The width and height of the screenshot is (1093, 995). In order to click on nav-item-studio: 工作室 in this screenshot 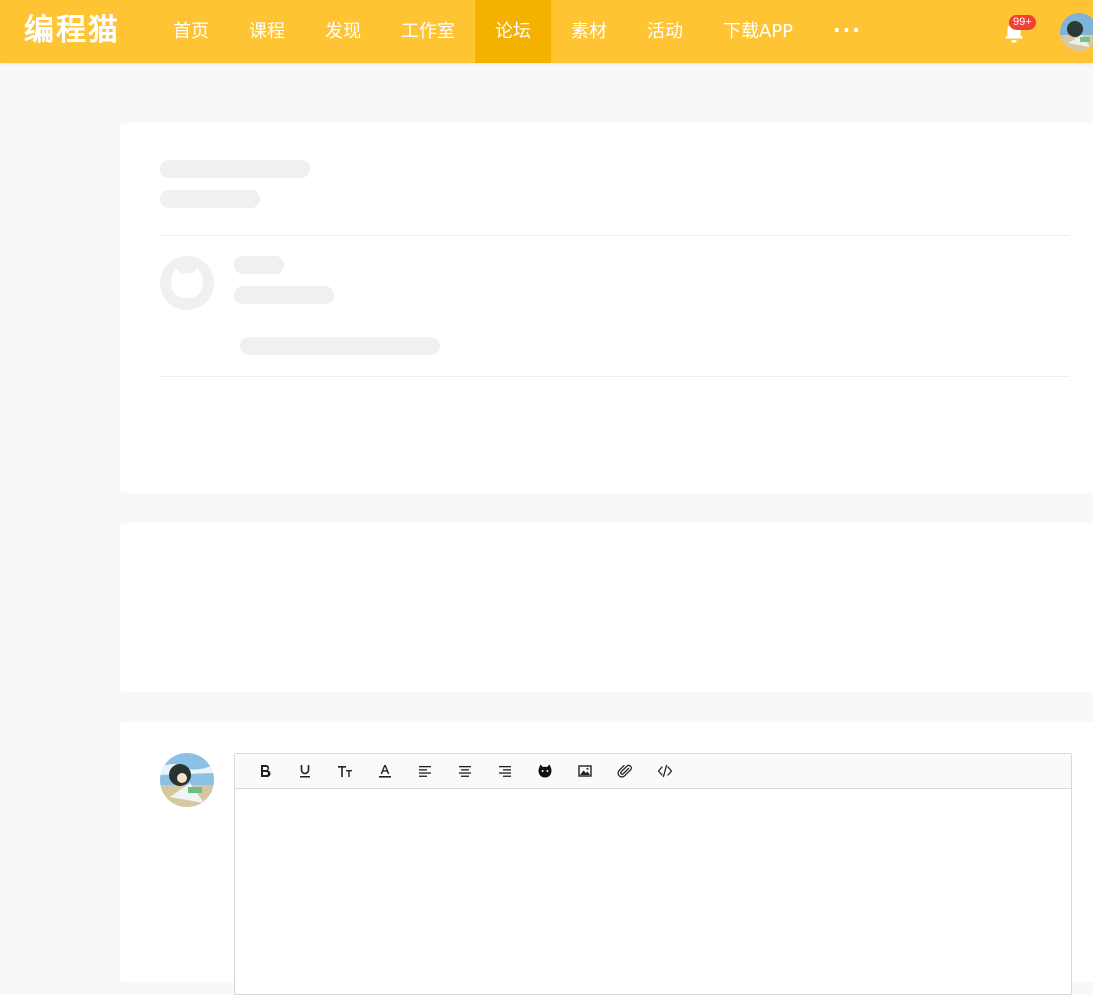, I will do `click(428, 31)`.